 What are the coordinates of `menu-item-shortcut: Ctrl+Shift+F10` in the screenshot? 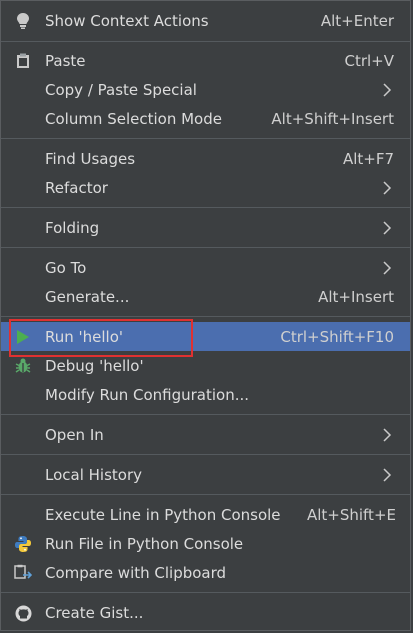 It's located at (337, 336).